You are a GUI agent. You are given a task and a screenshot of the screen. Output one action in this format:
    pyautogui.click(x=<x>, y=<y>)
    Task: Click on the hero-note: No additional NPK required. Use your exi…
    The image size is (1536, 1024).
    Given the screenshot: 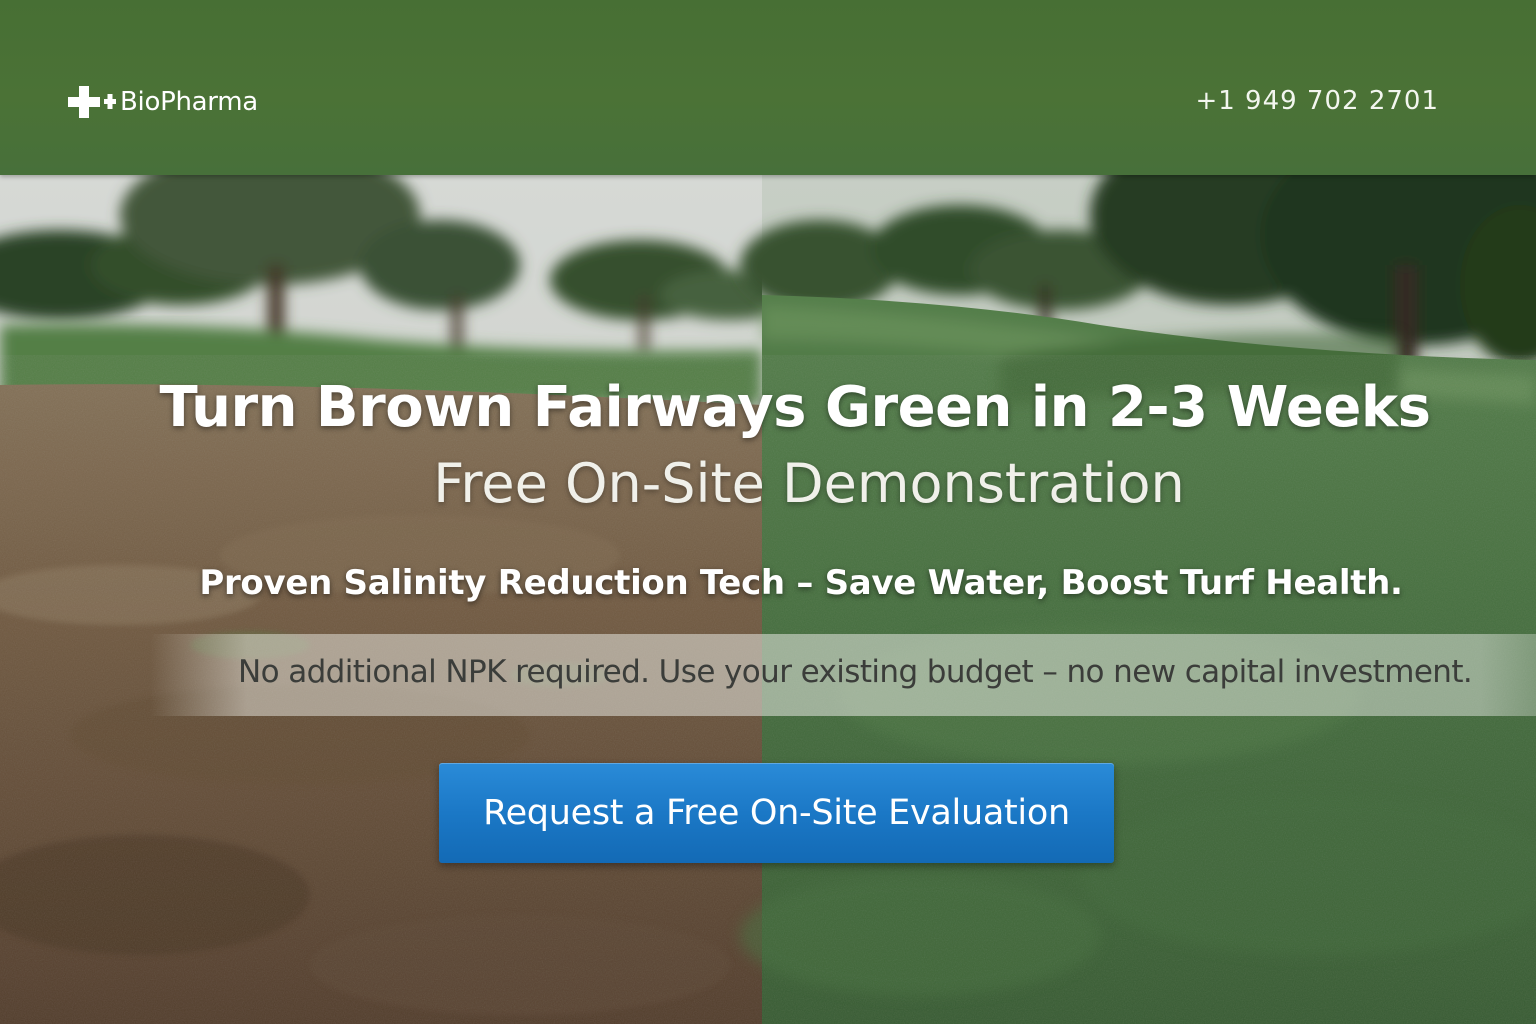 What is the action you would take?
    pyautogui.click(x=855, y=672)
    